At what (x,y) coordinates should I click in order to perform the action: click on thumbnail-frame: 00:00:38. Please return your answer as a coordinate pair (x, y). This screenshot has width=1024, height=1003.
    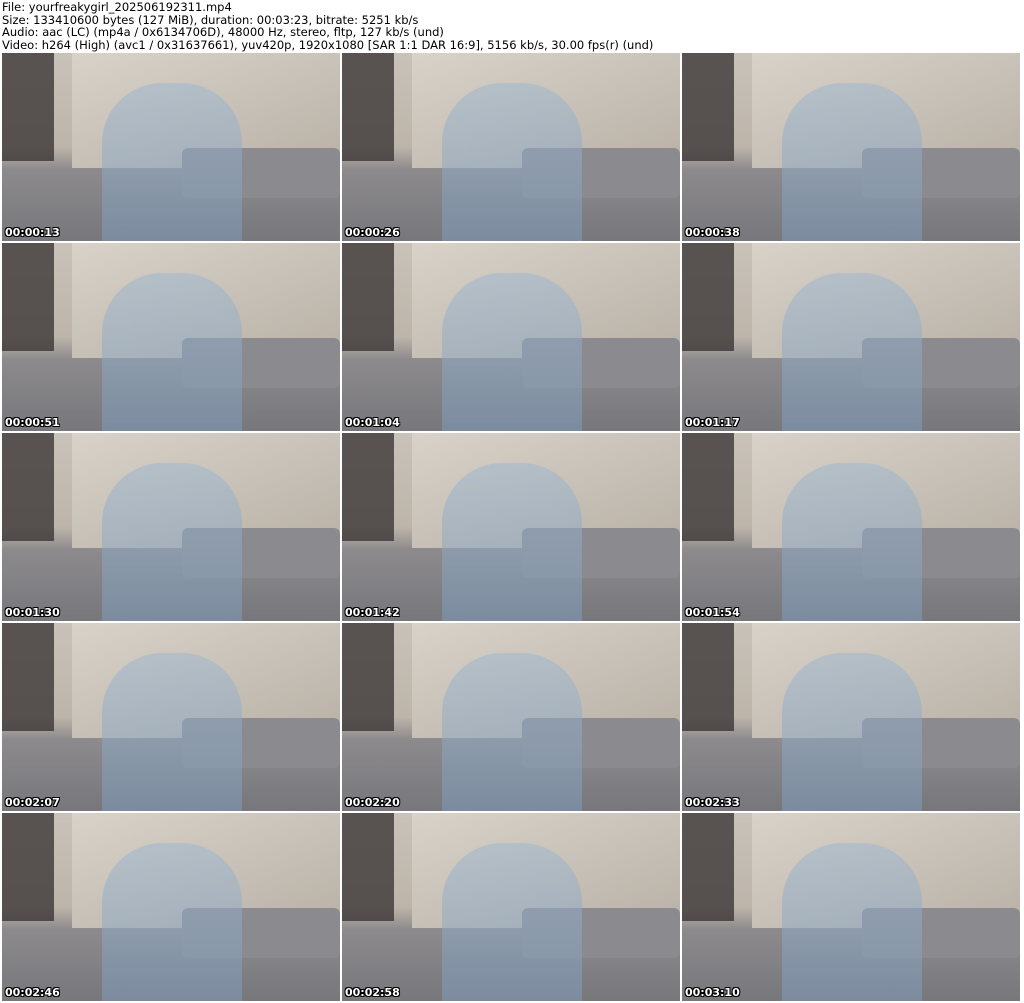
    Looking at the image, I should click on (851, 147).